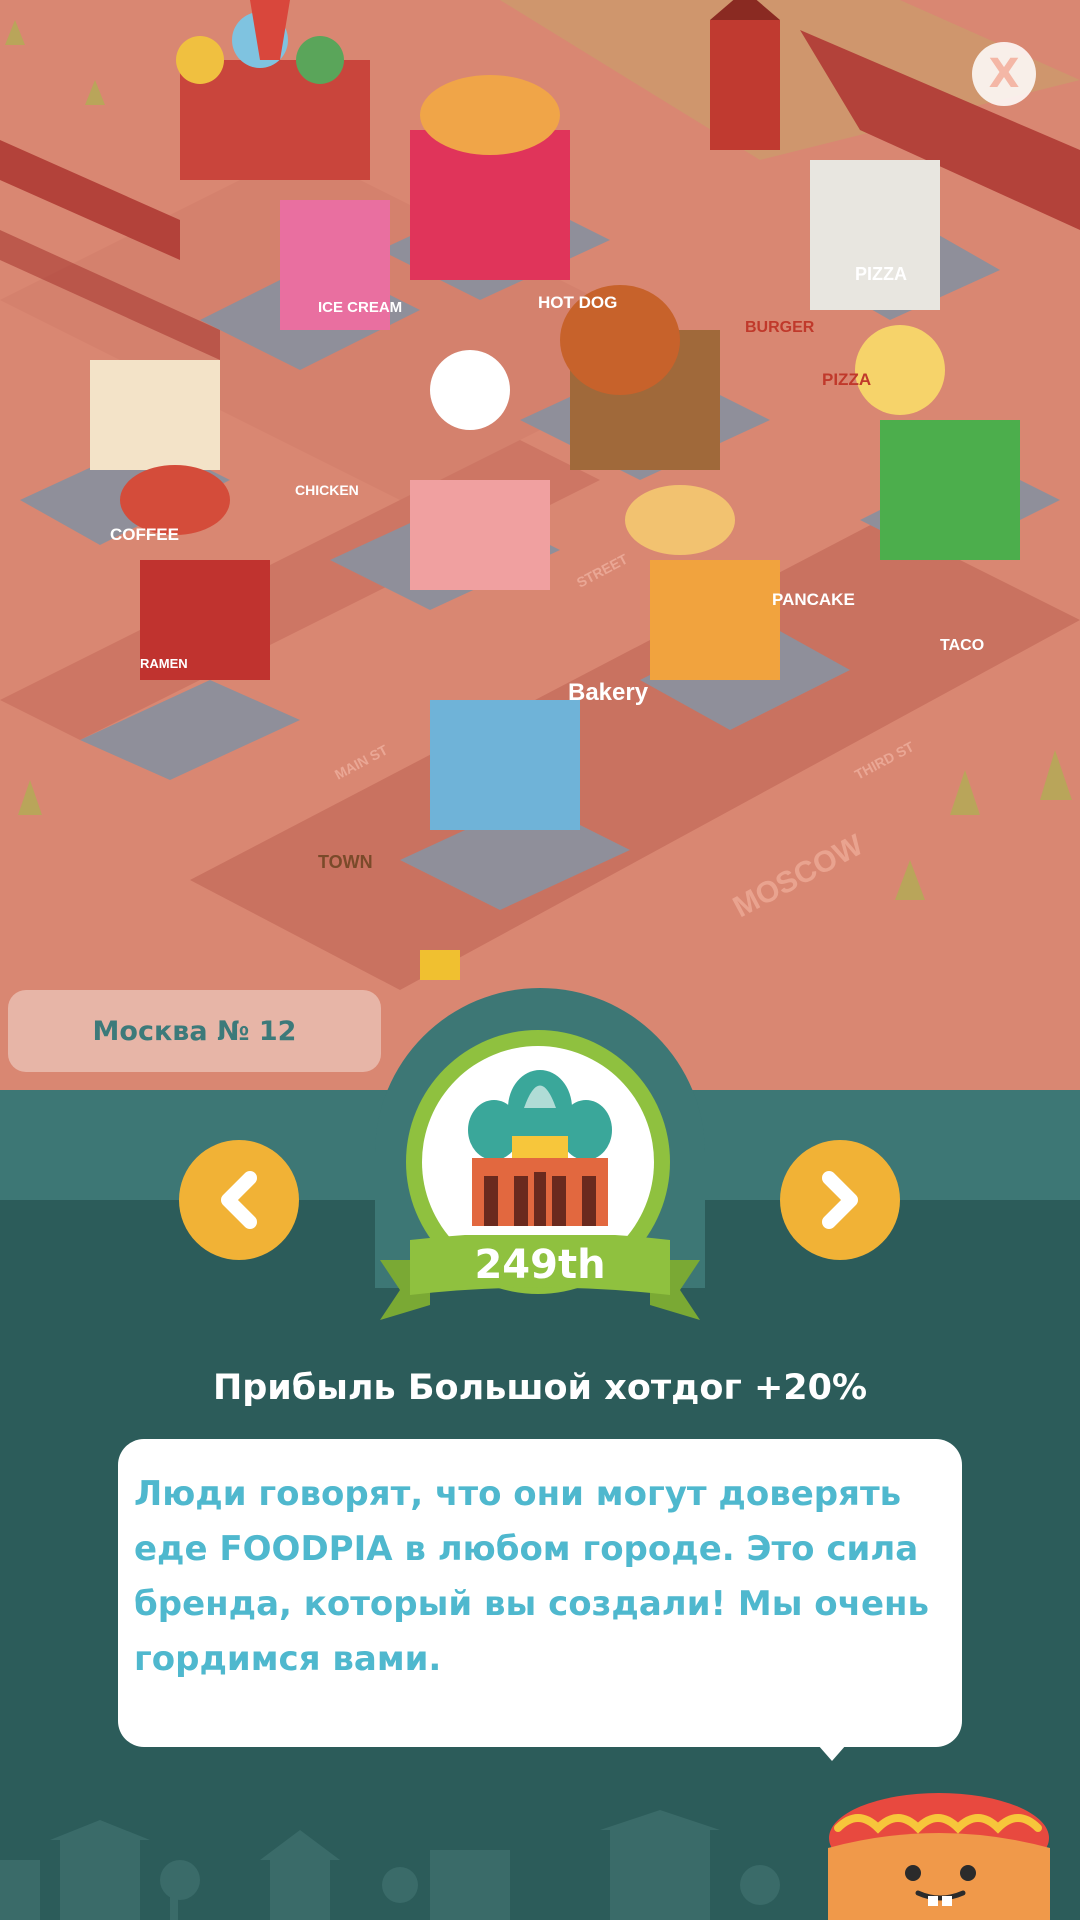 This screenshot has width=1080, height=1920. I want to click on hot-dog-sign: HOT DOG, so click(577, 302).